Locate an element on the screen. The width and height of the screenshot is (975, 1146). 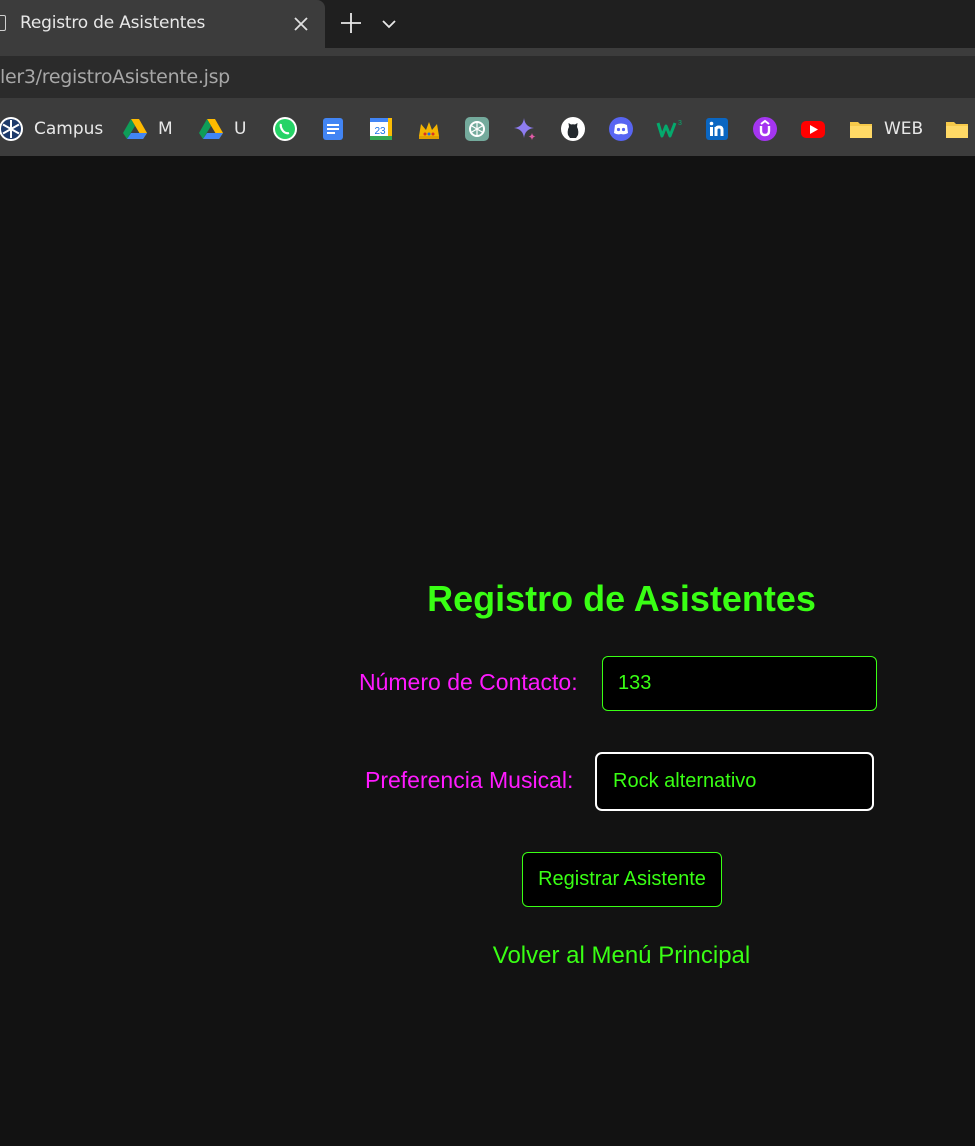
bookmark-docs is located at coordinates (333, 129).